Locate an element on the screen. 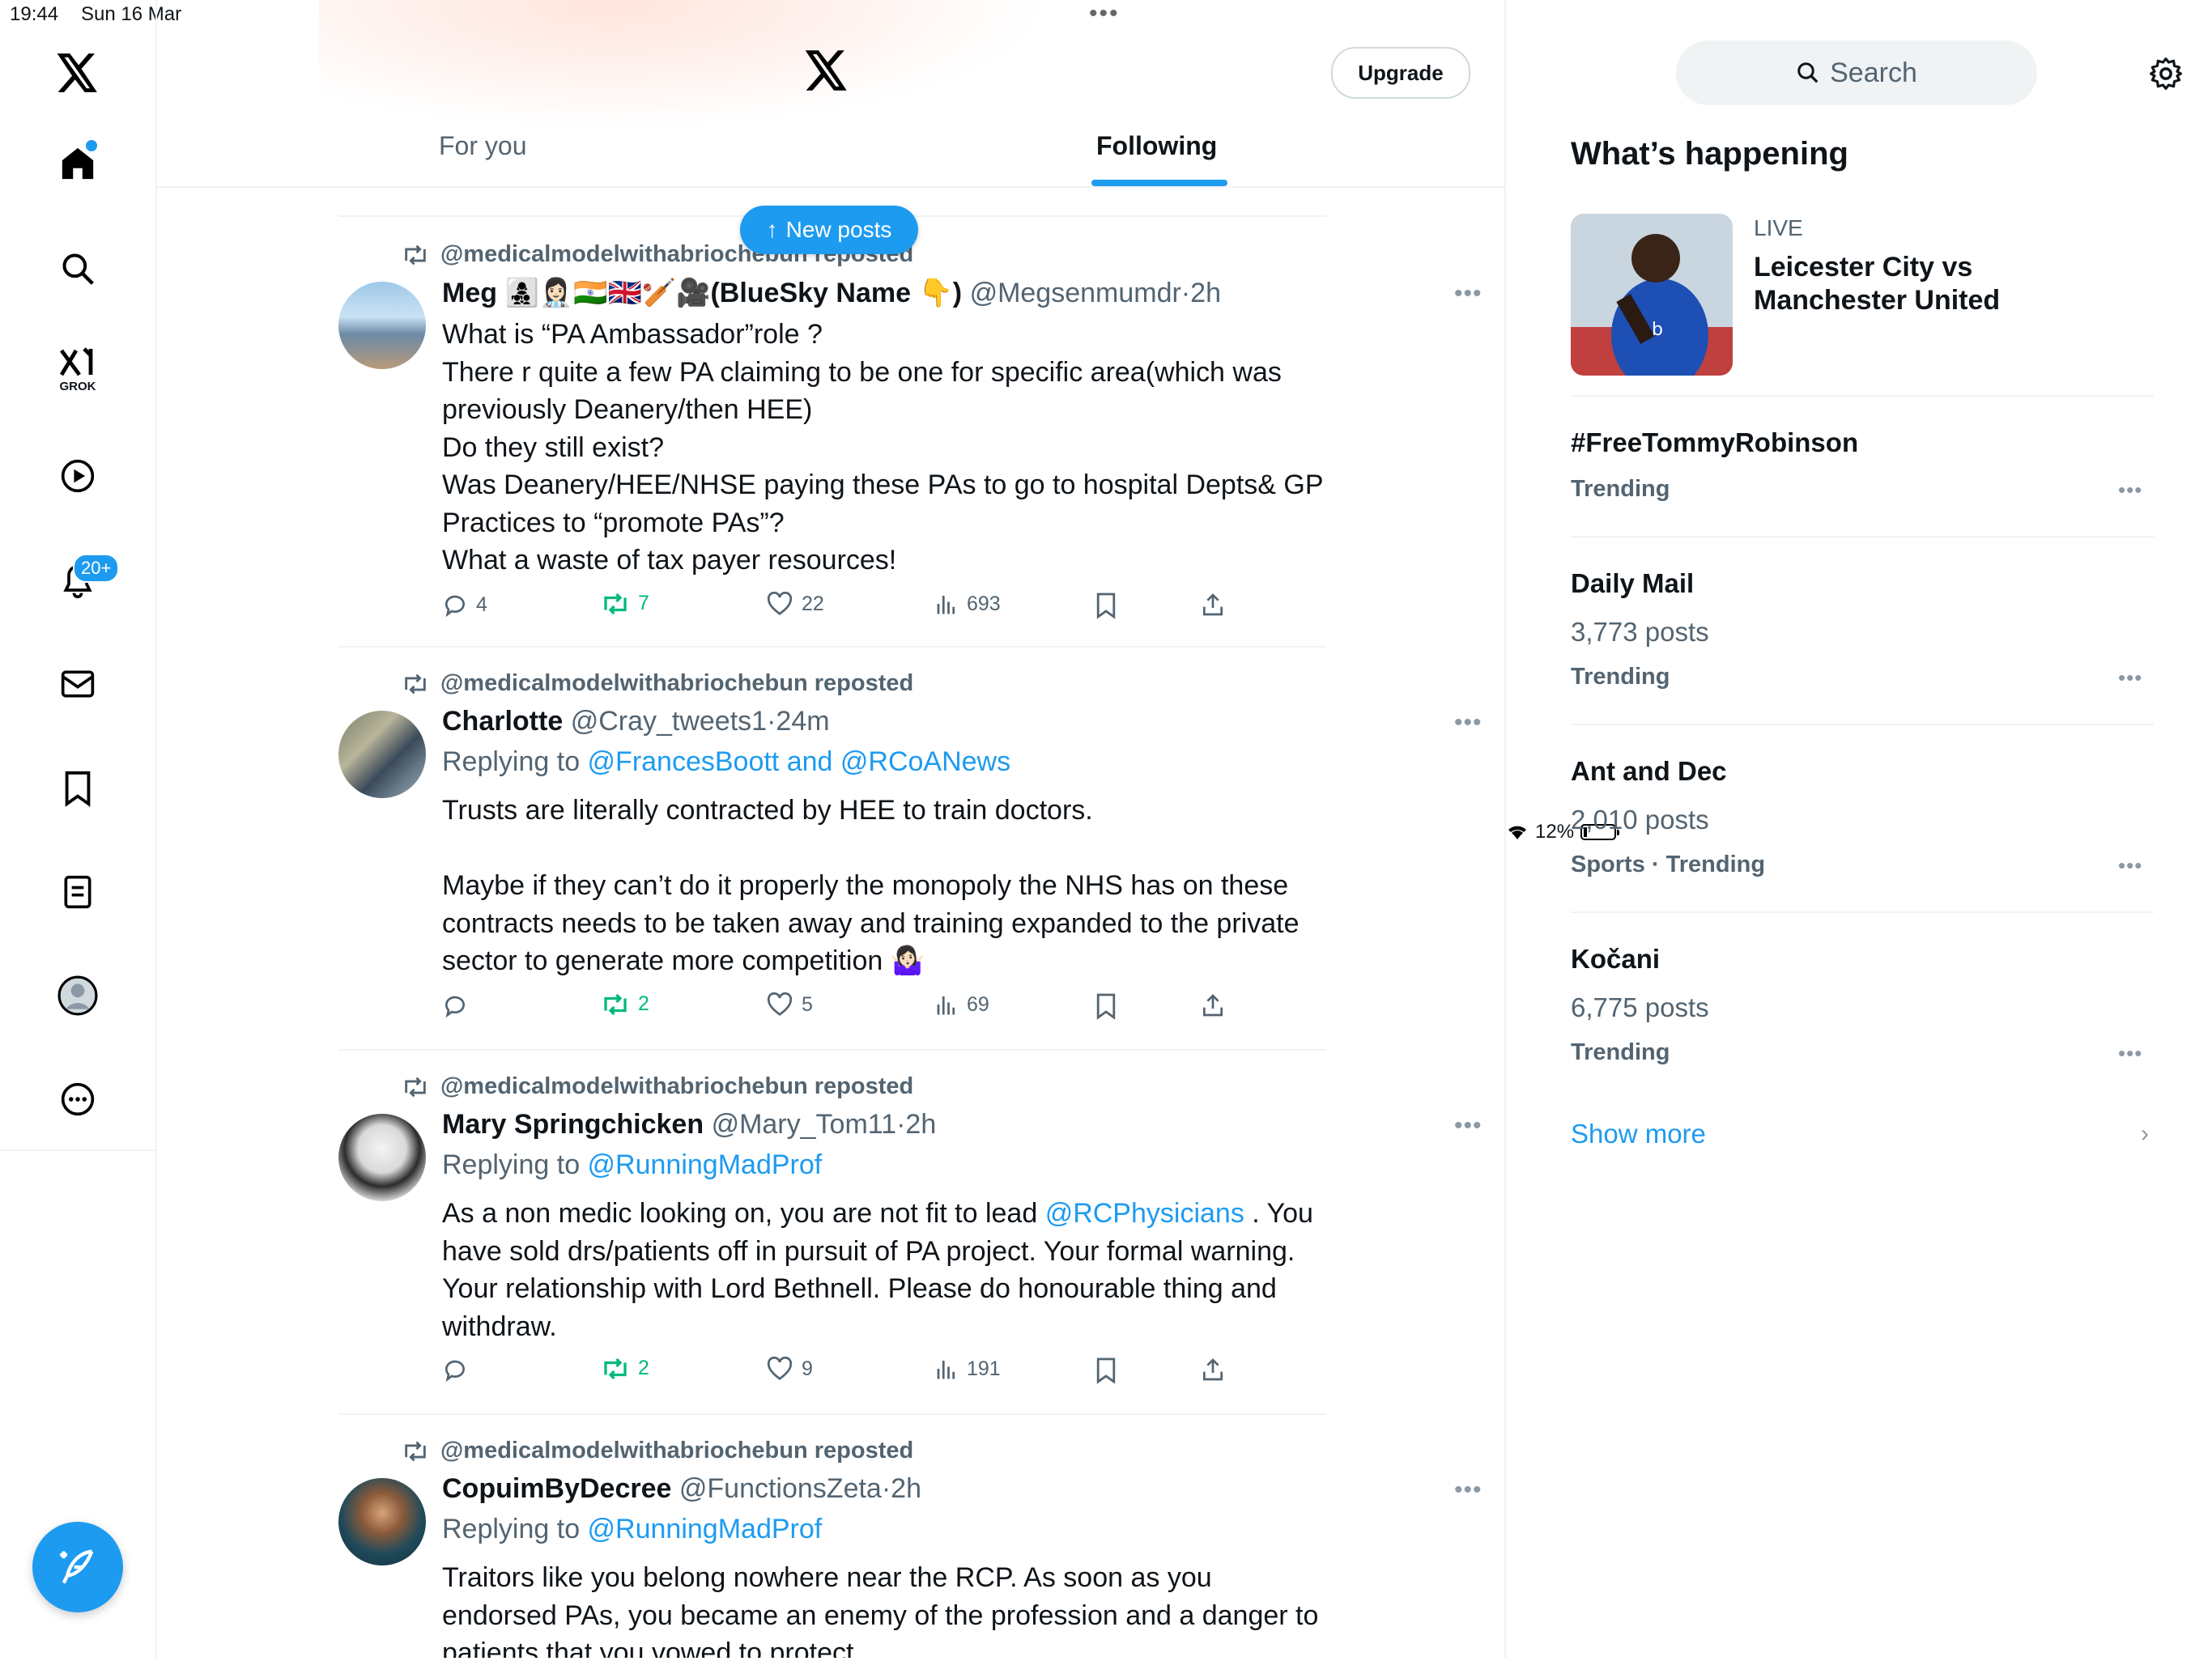 Image resolution: width=2212 pixels, height=1661 pixels. chevron-right-icon: › is located at coordinates (2145, 1134).